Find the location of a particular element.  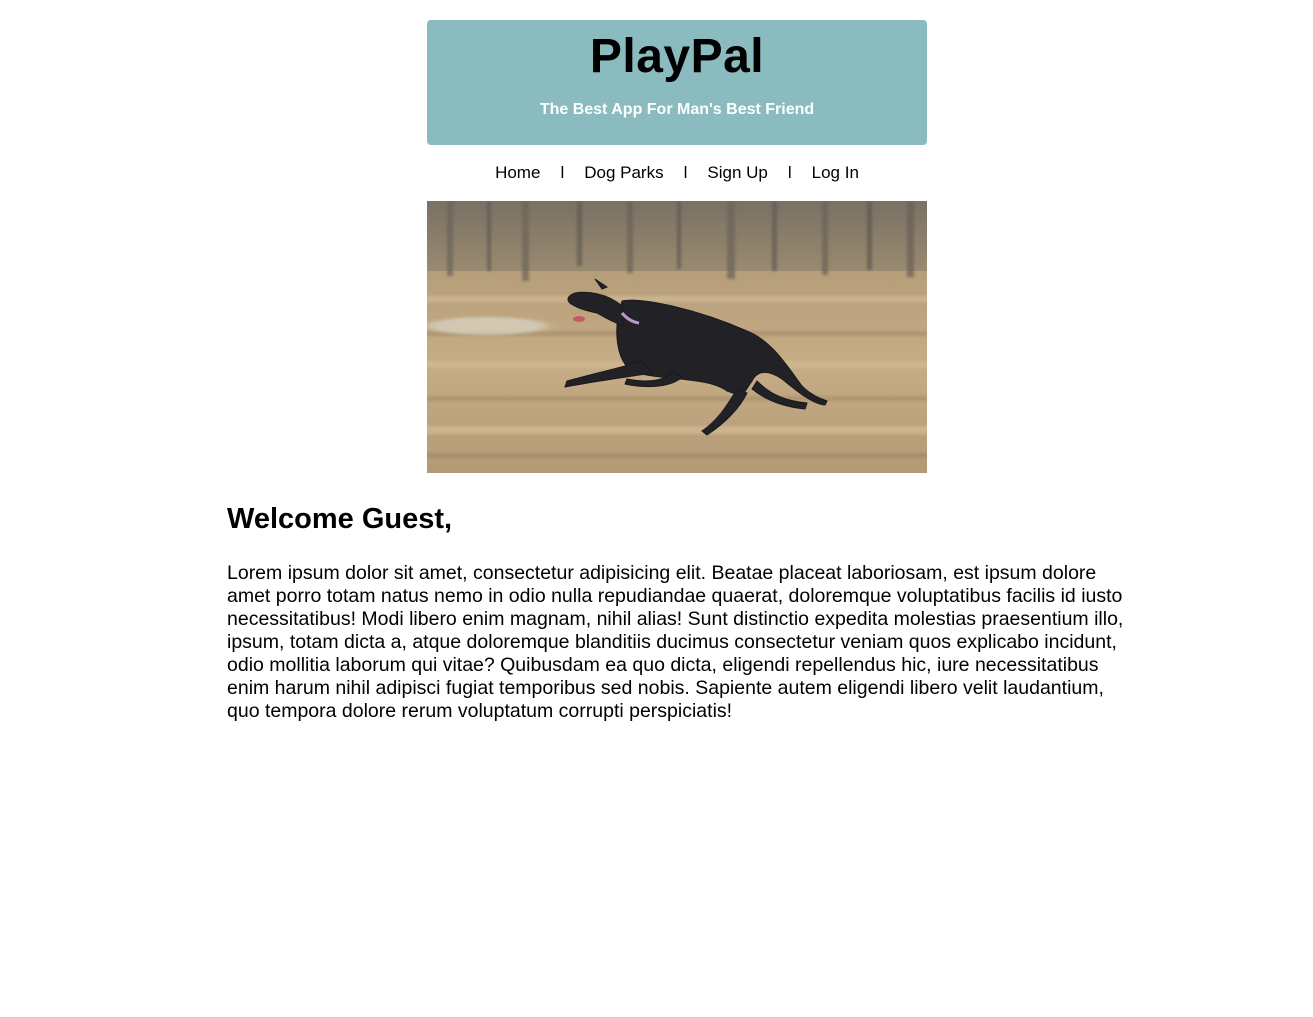

site-title: PlayPal is located at coordinates (677, 56).